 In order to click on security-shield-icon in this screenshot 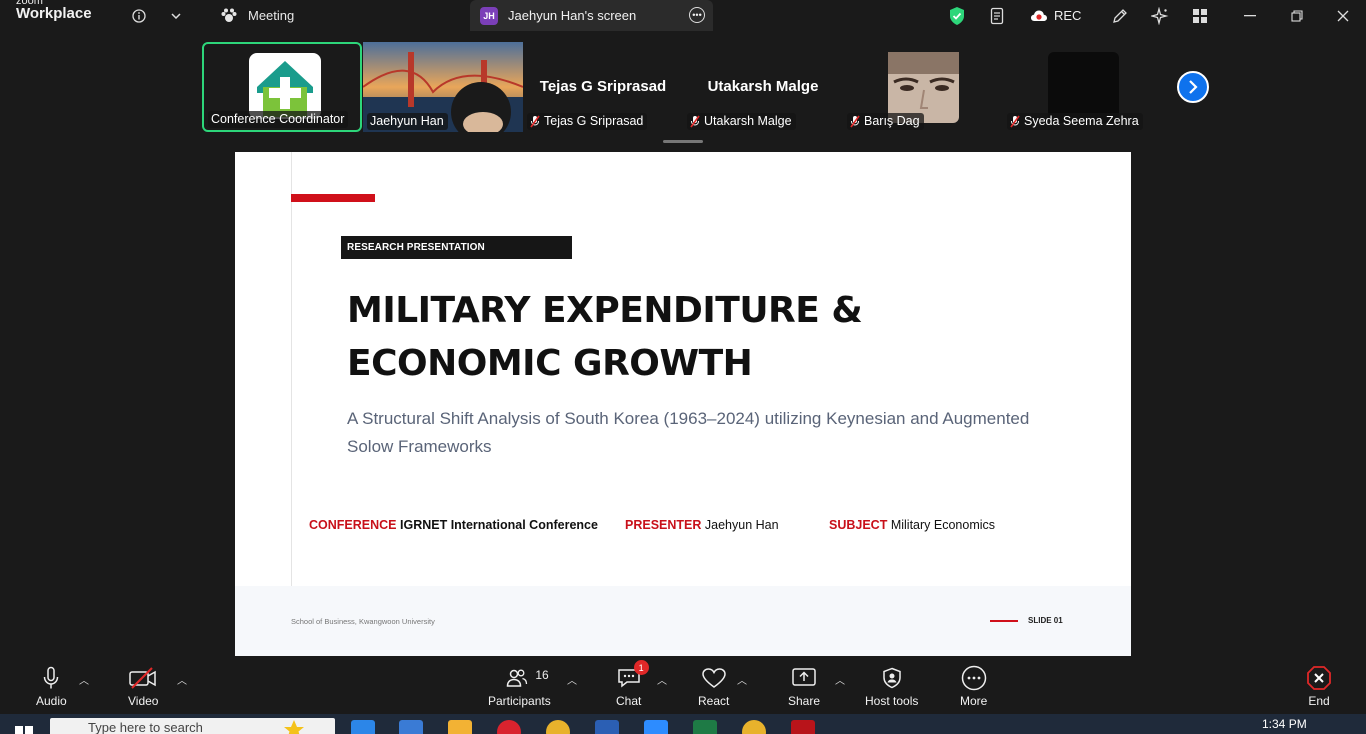, I will do `click(957, 15)`.